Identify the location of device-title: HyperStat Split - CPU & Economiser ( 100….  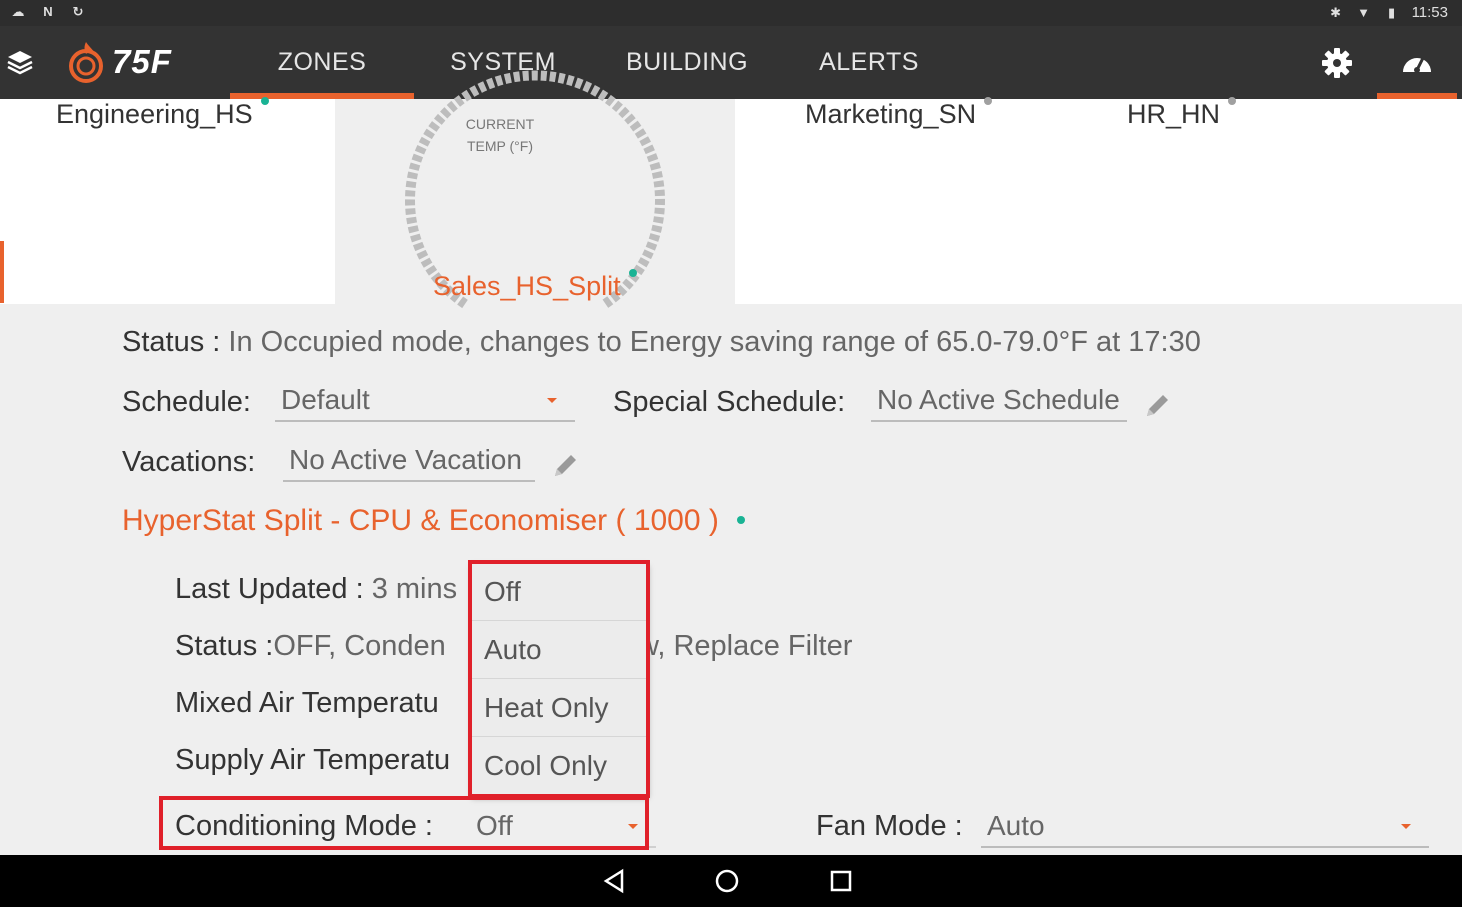
(433, 521).